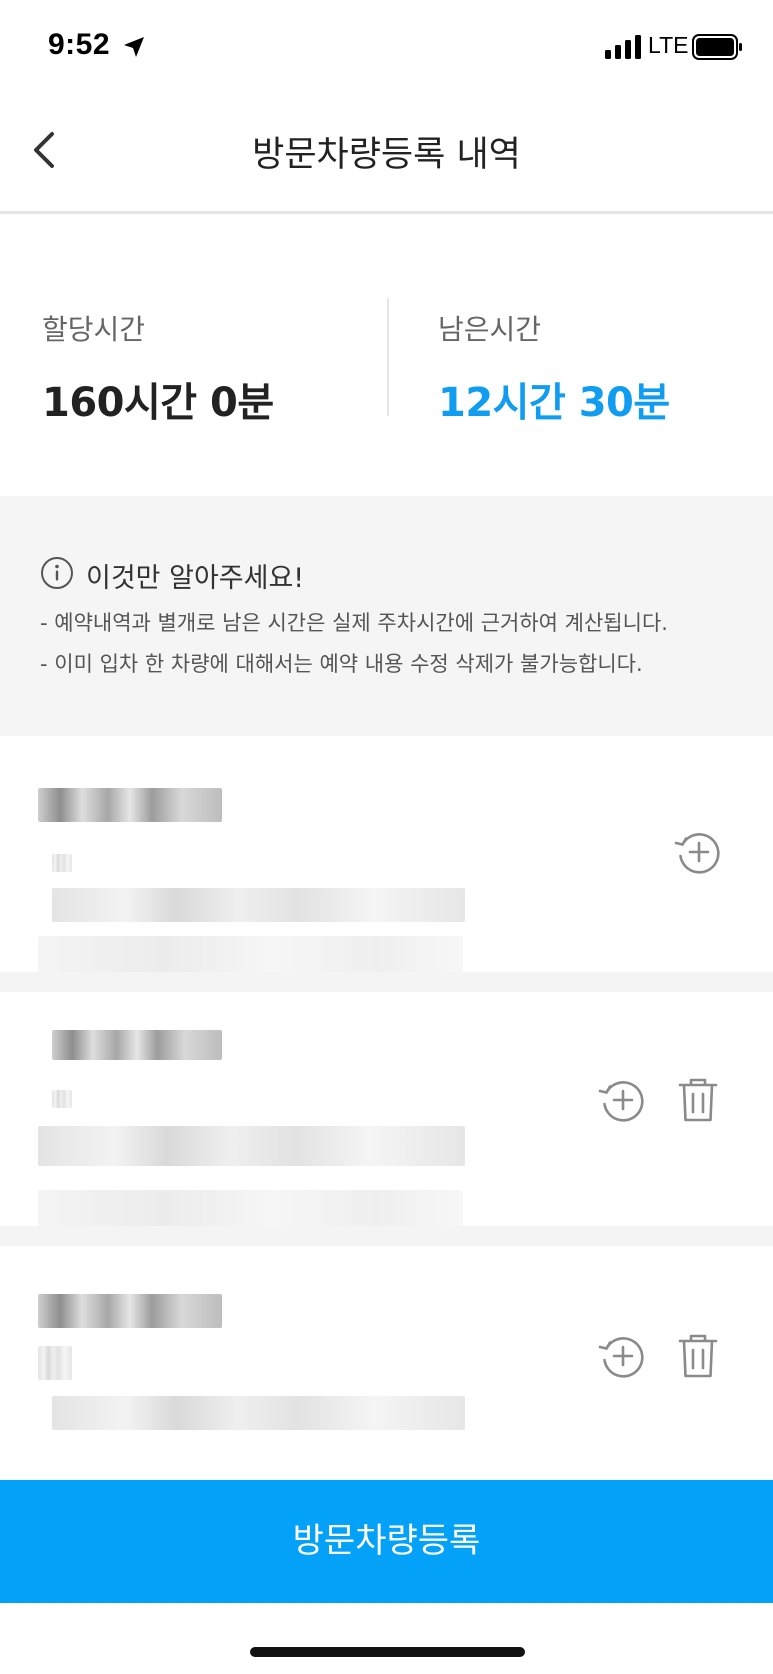 The height and width of the screenshot is (1674, 773). I want to click on info-icon, so click(57, 573).